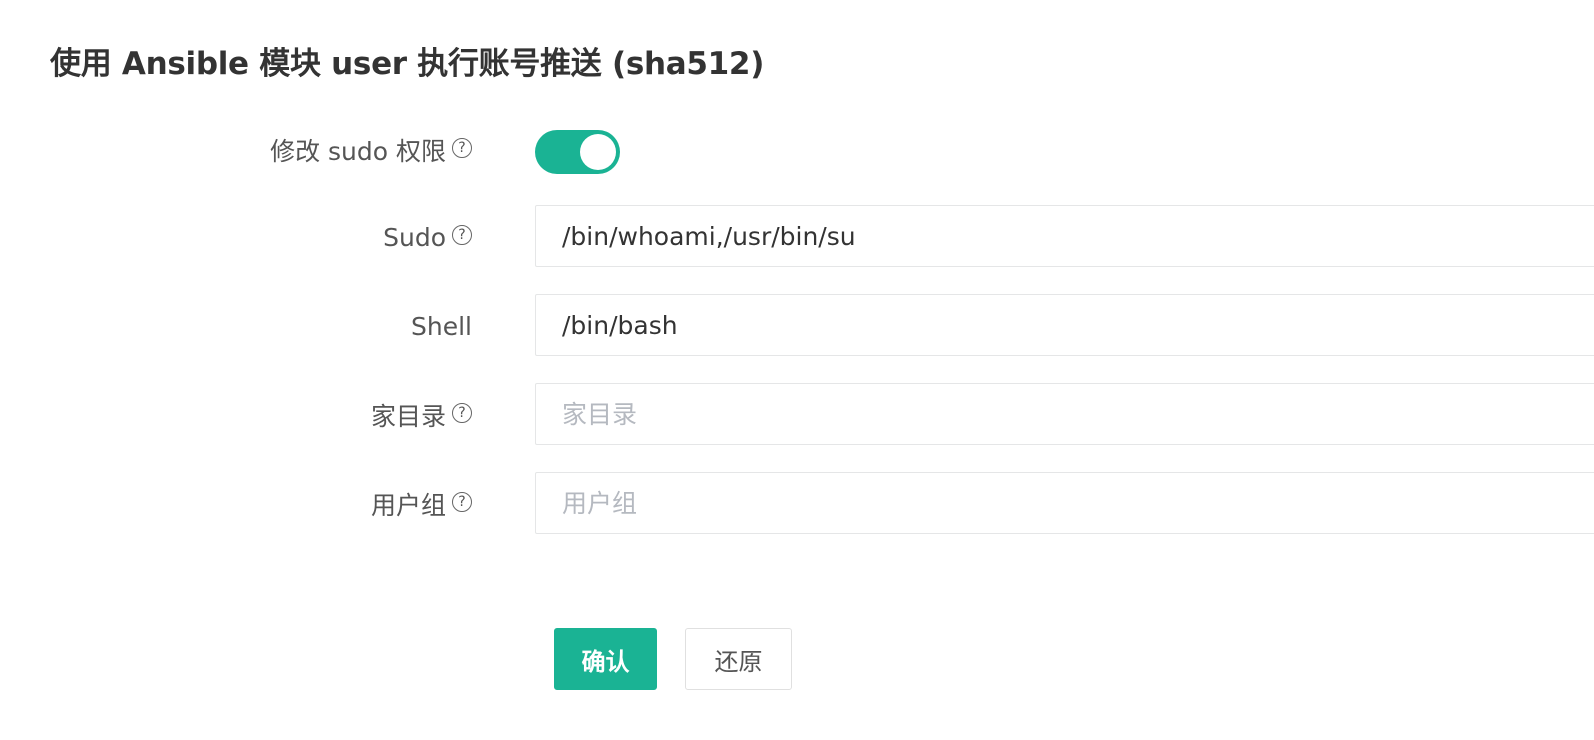 Image resolution: width=1594 pixels, height=740 pixels. What do you see at coordinates (1064, 503) in the screenshot?
I see `groups-input` at bounding box center [1064, 503].